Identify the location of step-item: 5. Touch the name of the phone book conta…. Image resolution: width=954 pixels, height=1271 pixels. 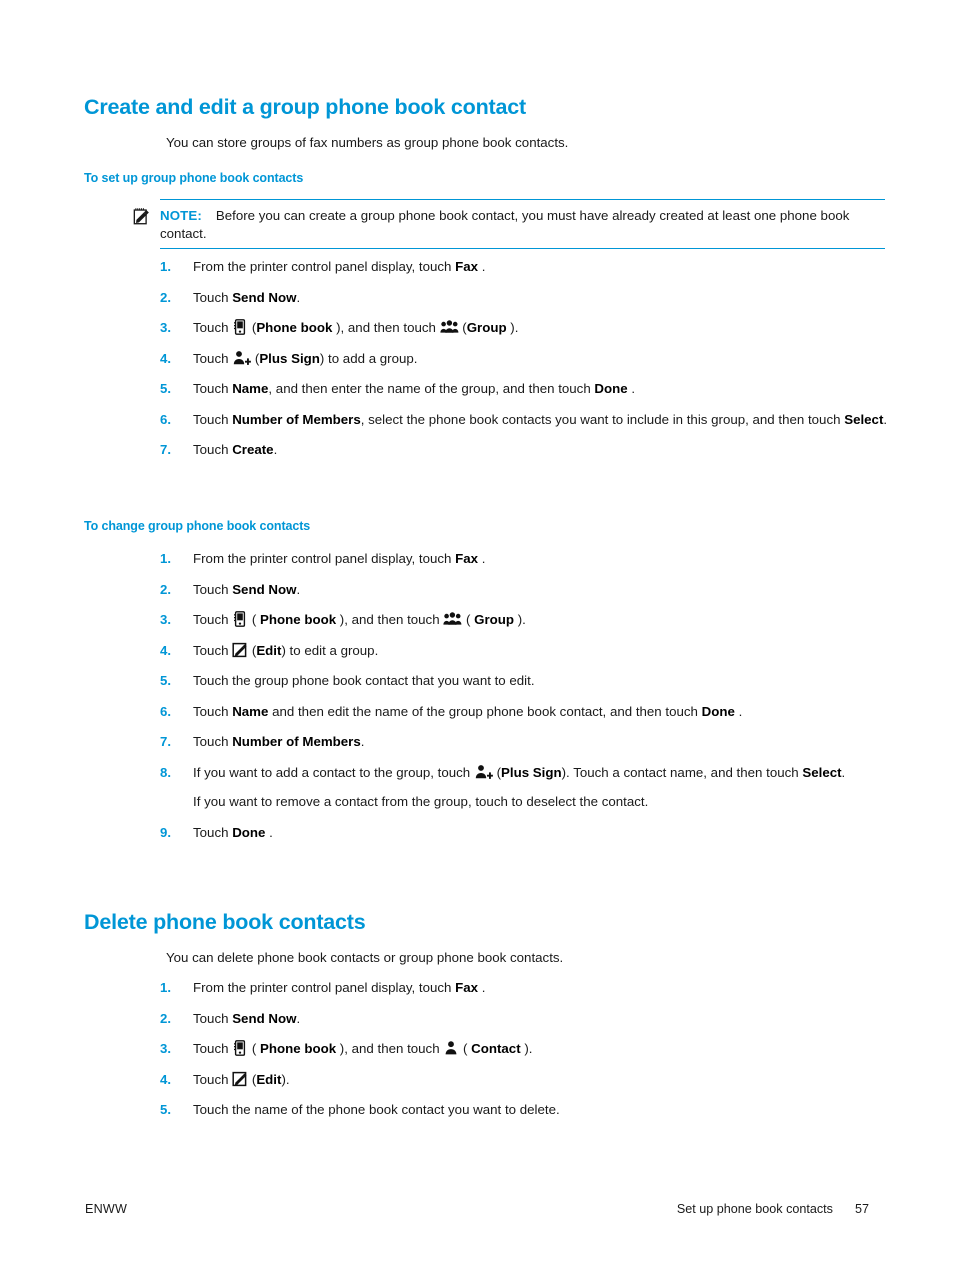
(525, 1110).